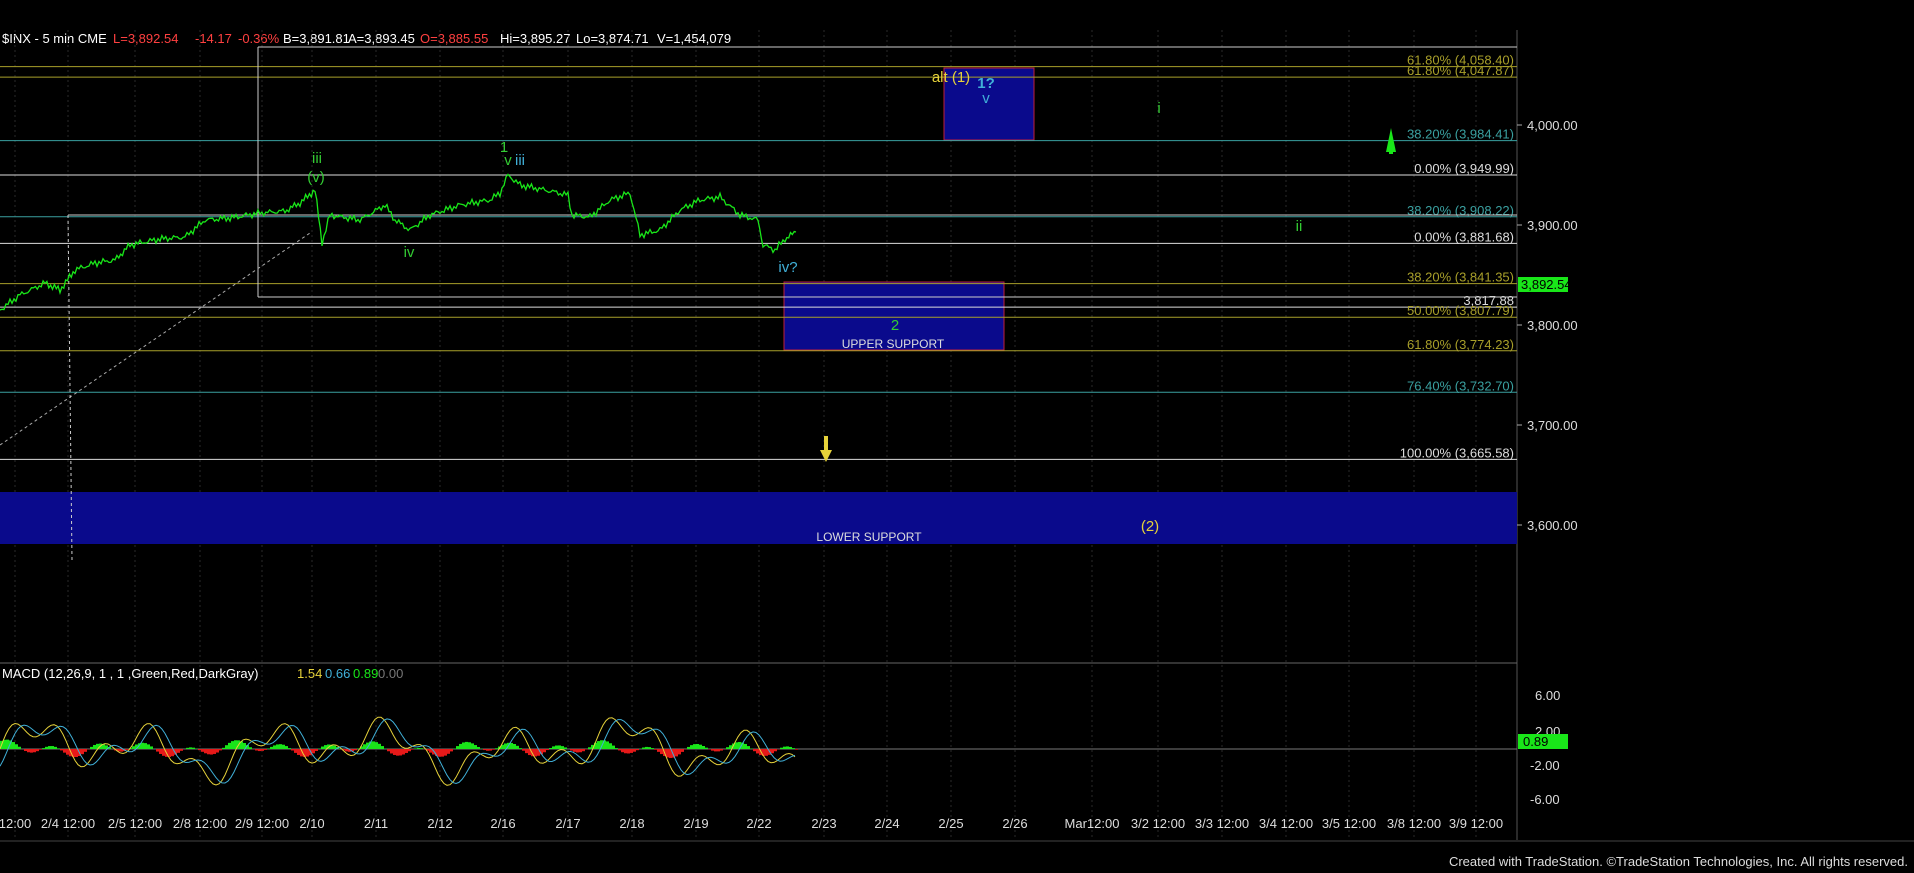 The width and height of the screenshot is (1914, 873). What do you see at coordinates (951, 77) in the screenshot?
I see `wave-label-8: alt (1)` at bounding box center [951, 77].